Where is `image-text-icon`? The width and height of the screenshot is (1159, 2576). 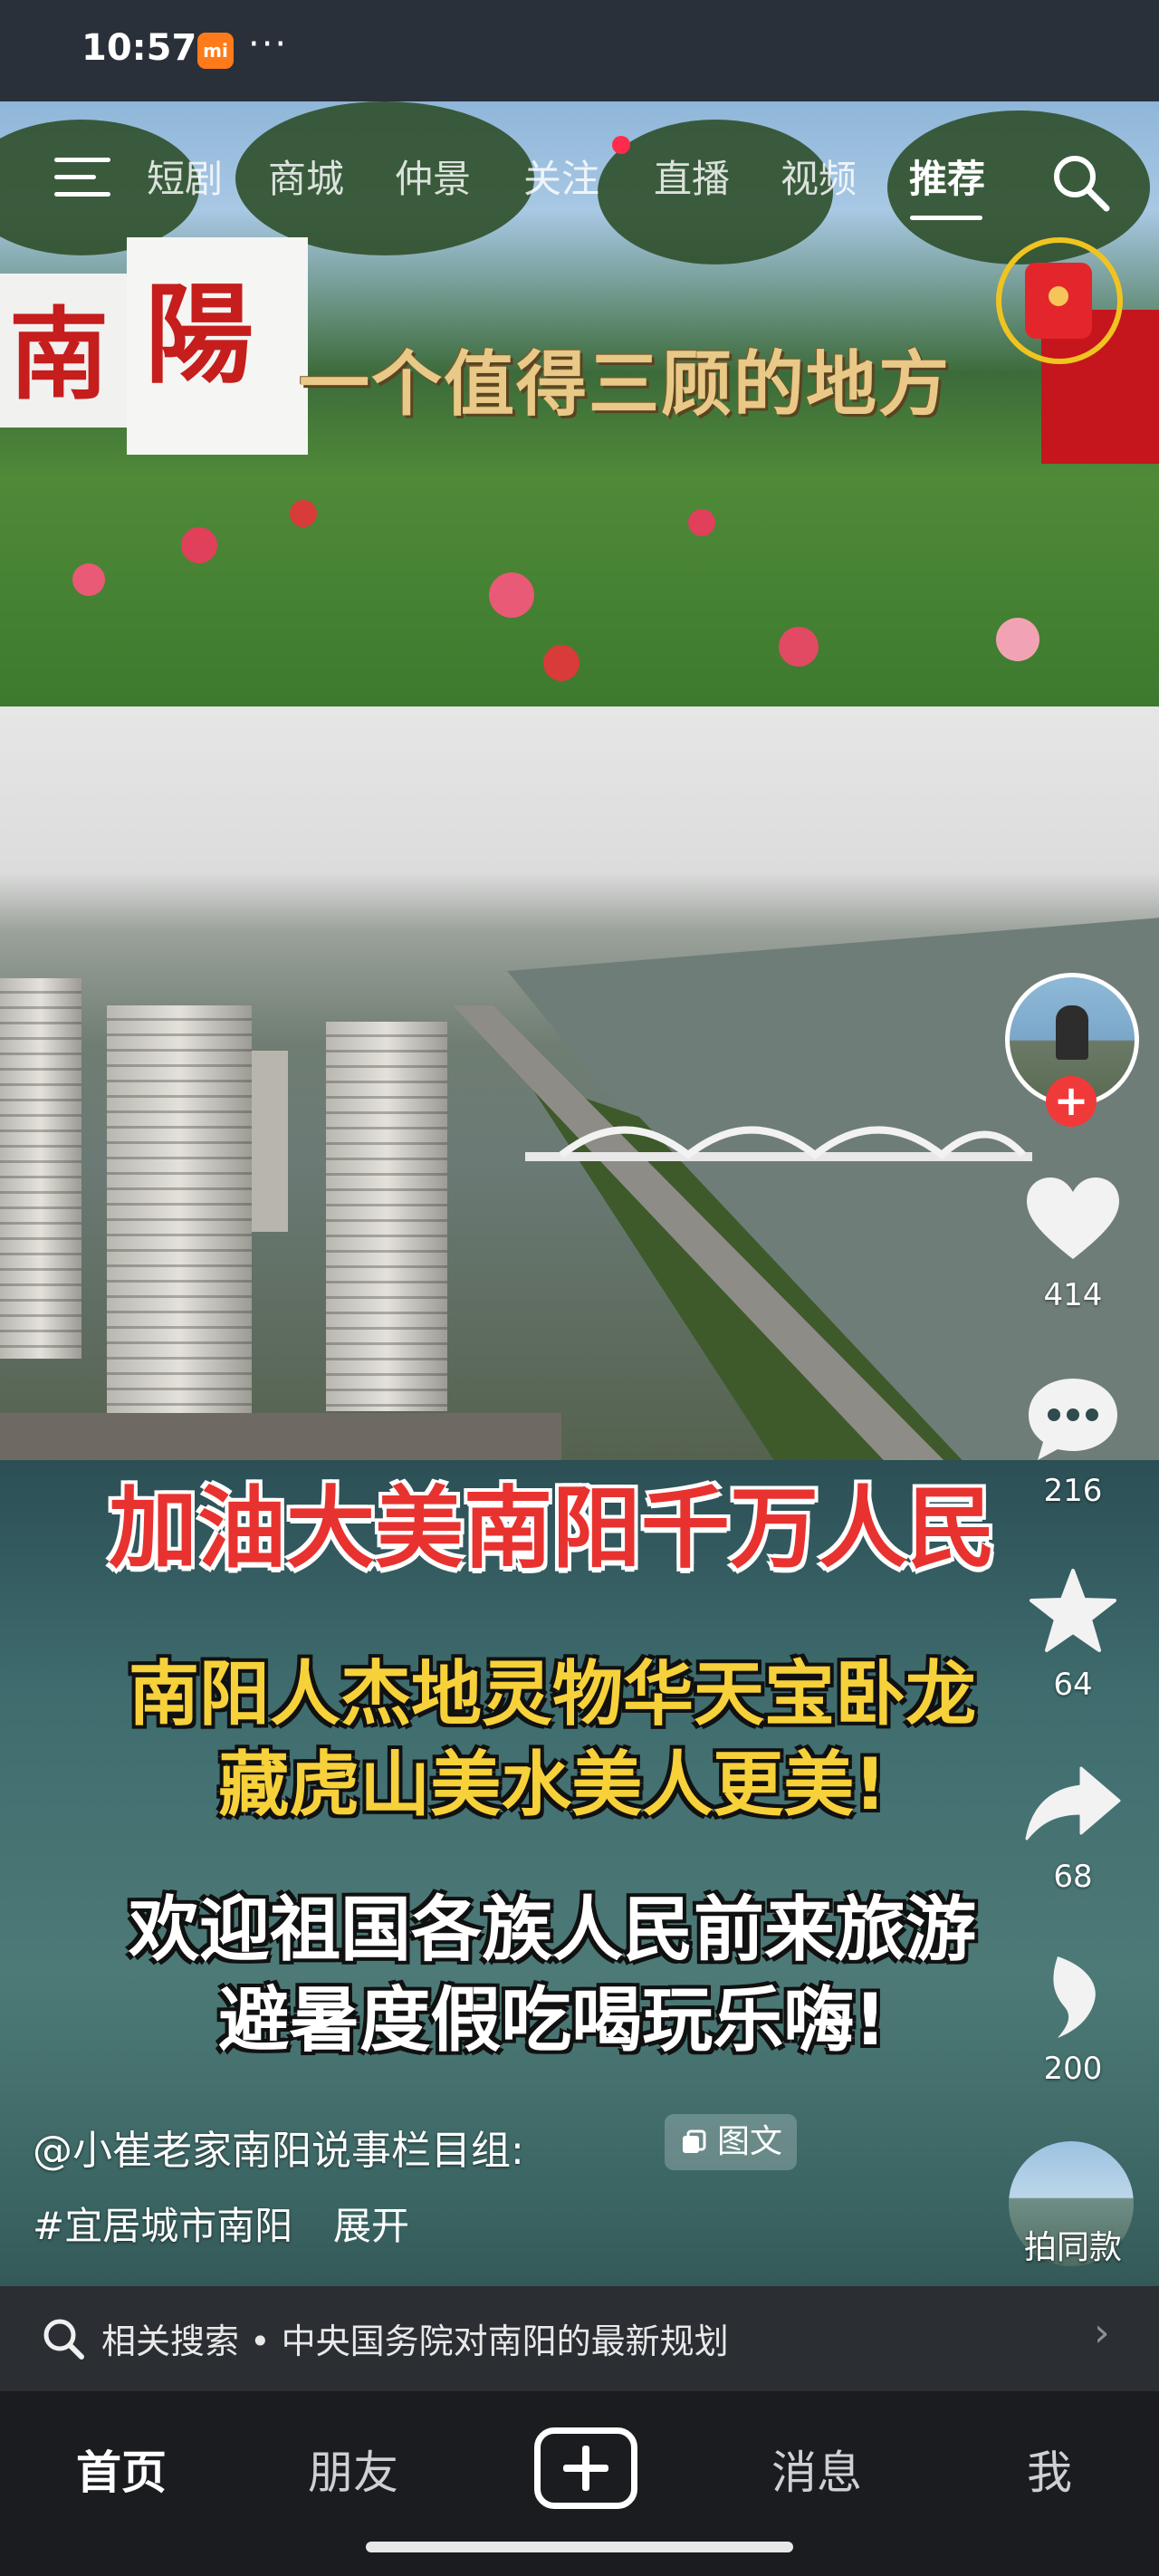 image-text-icon is located at coordinates (694, 2141).